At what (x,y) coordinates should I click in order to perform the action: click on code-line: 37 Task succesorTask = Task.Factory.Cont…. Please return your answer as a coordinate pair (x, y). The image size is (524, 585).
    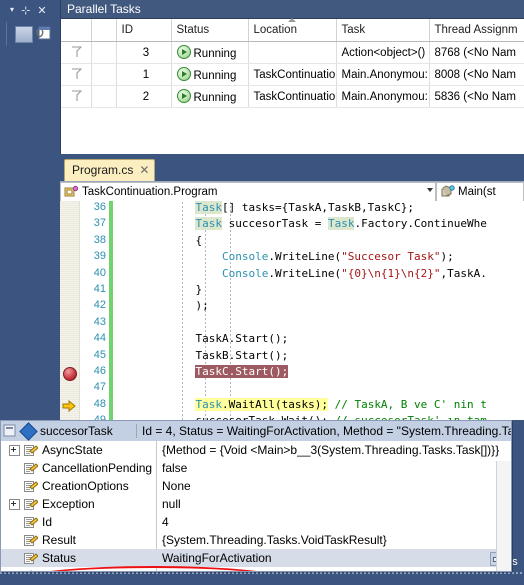
    Looking at the image, I should click on (292, 225).